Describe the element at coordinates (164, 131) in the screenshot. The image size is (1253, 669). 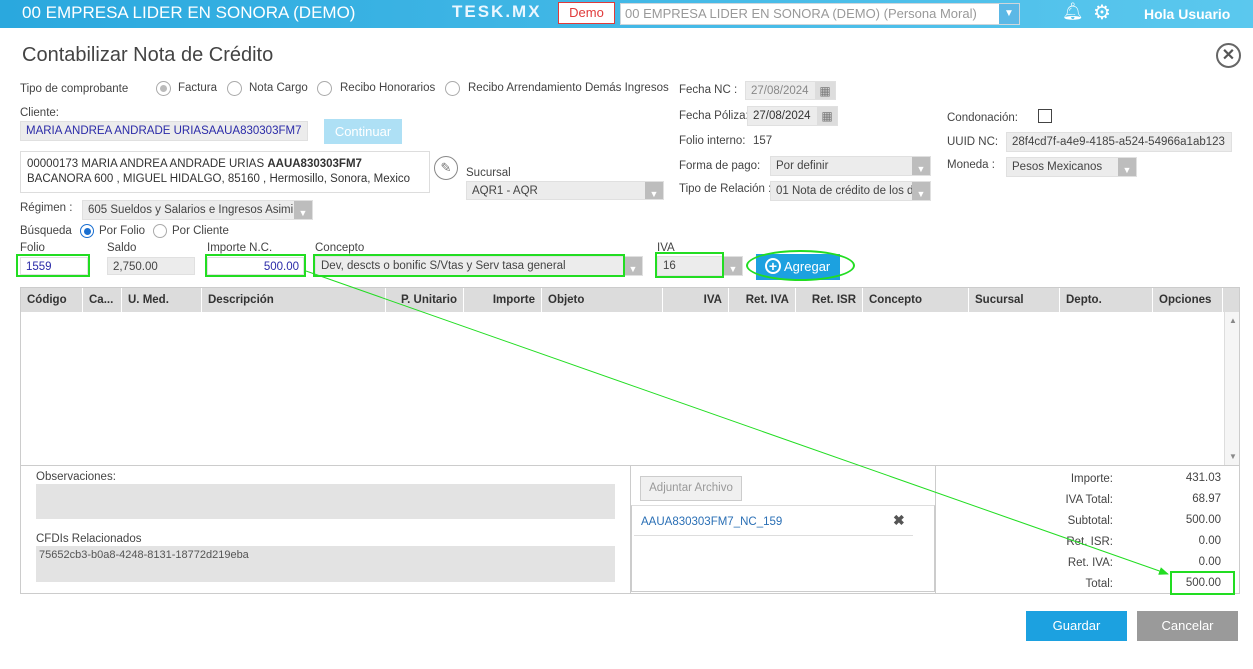
I see `cliente-input: MARIA ANDREA ANDRADE URIASAAUA830303FM7` at that location.